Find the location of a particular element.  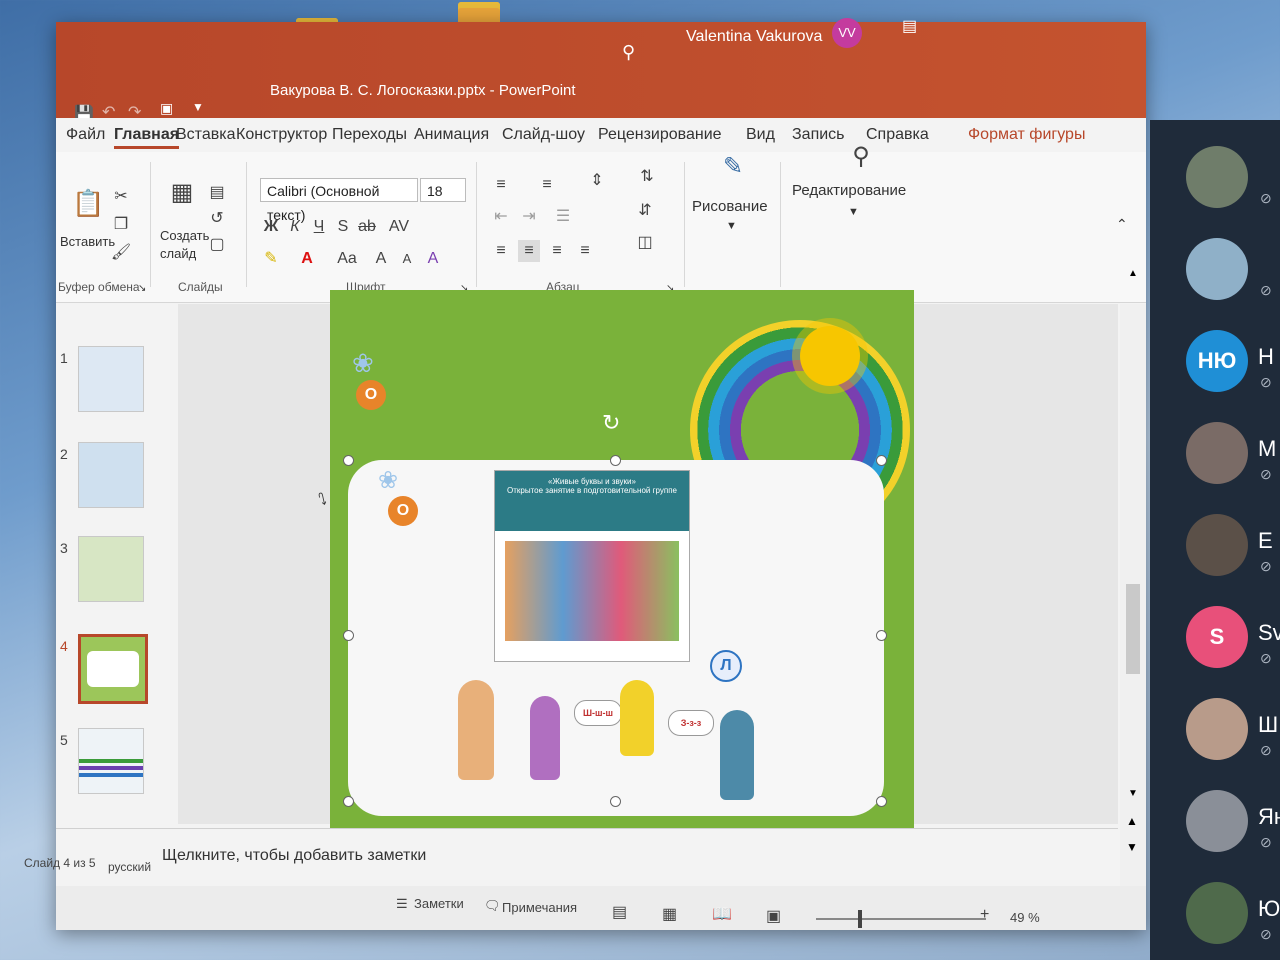

ribbon-display-icon: ▤ is located at coordinates (909, 26).